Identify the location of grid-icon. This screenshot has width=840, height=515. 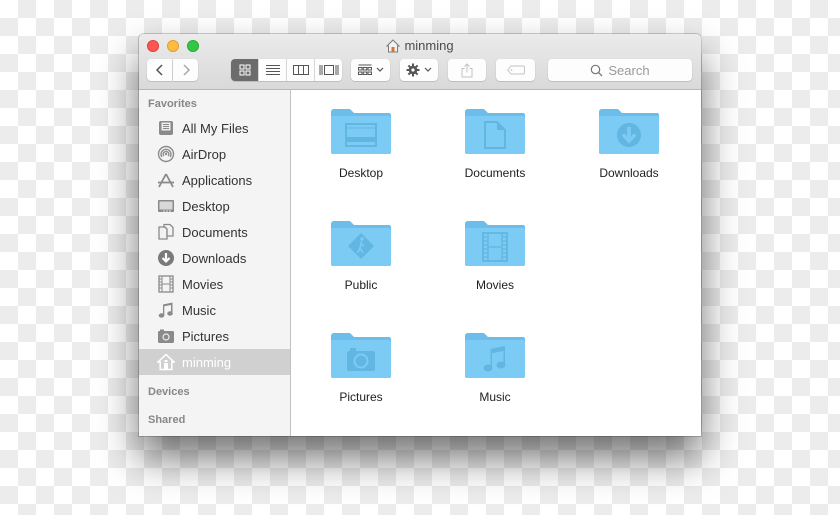
(244, 70).